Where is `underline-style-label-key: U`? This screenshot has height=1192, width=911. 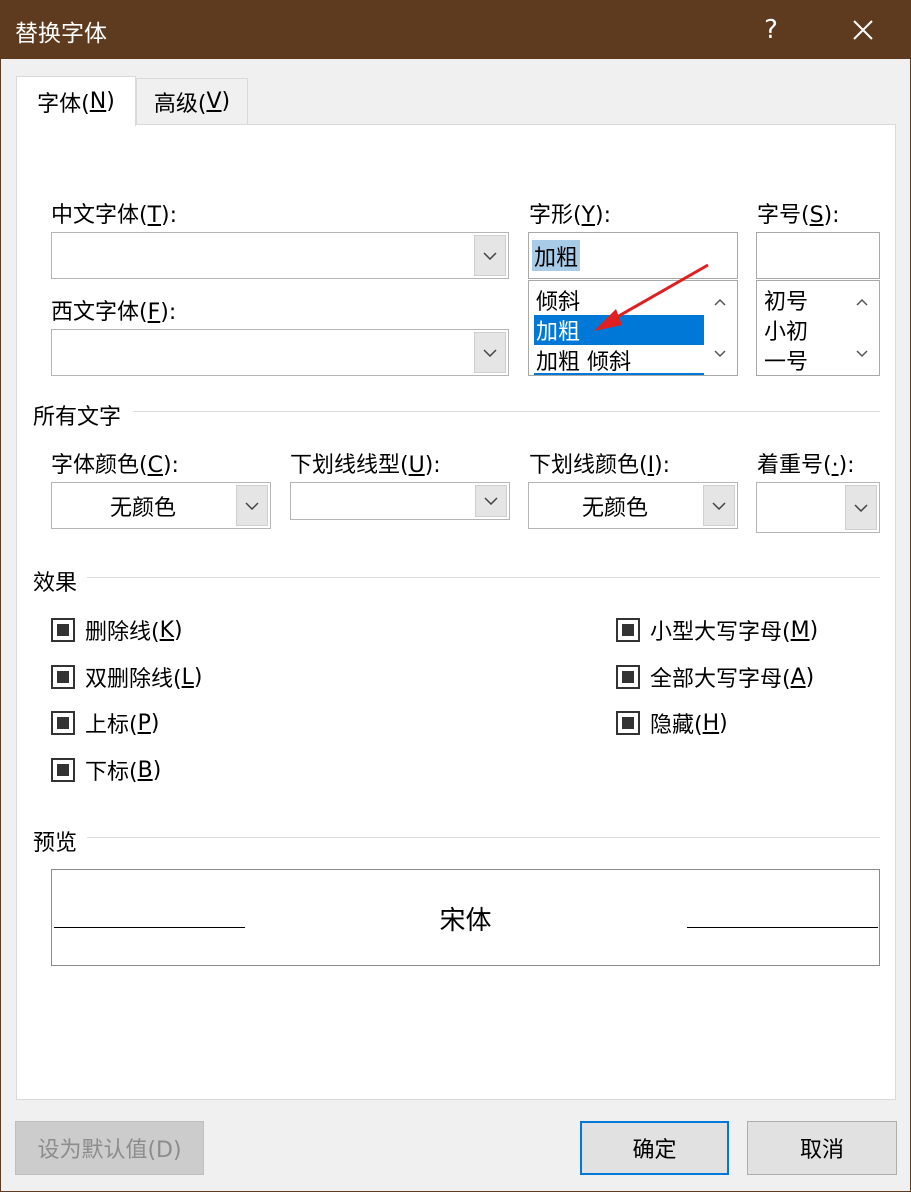
underline-style-label-key: U is located at coordinates (416, 465).